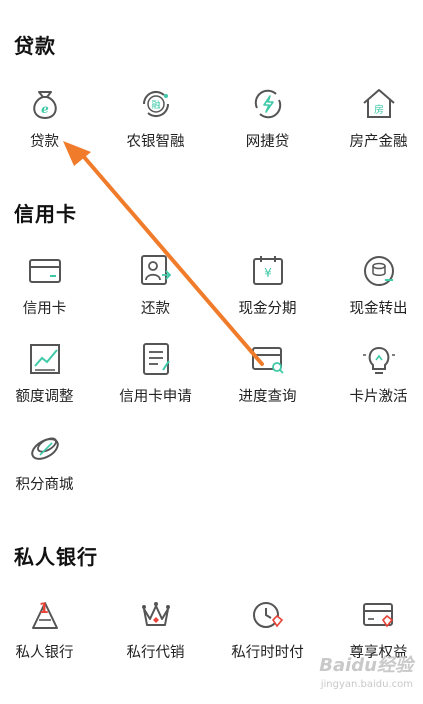 The width and height of the screenshot is (423, 704). I want to click on menu-item-label: 额度调整, so click(44, 397).